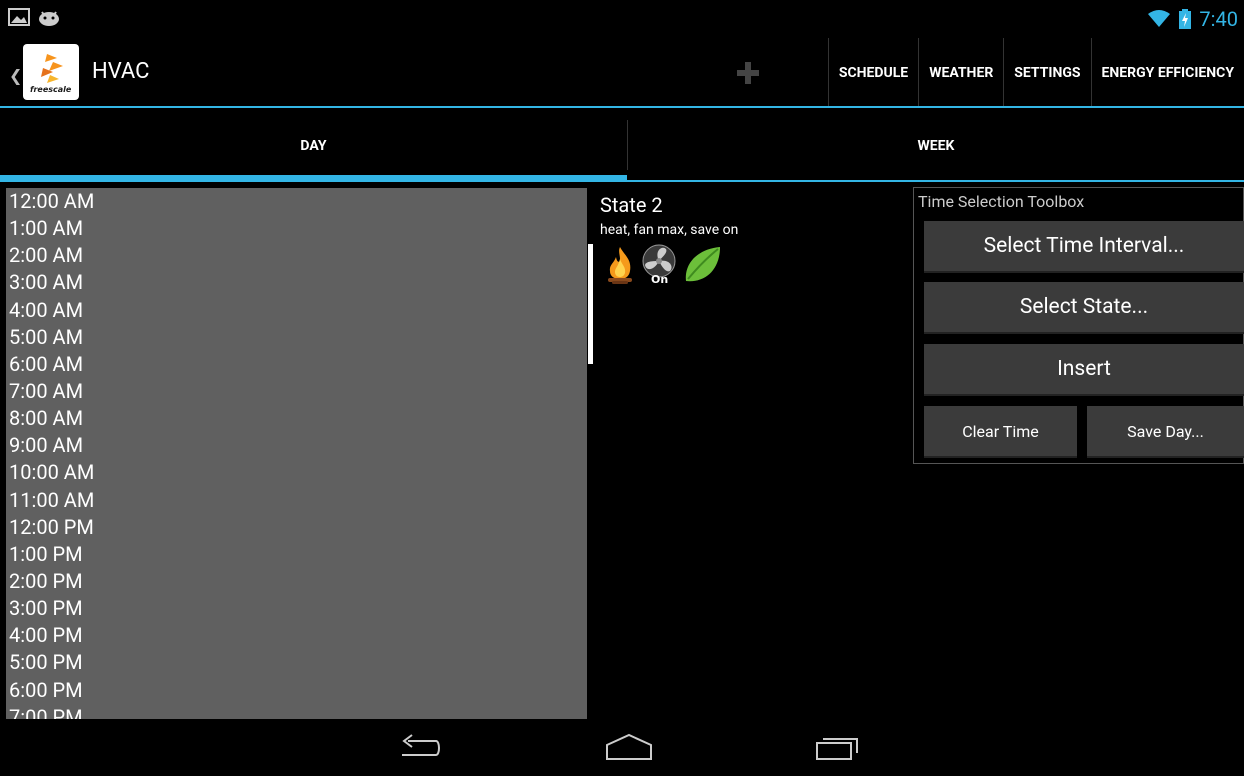 The height and width of the screenshot is (776, 1244). I want to click on time-row-6pm: 6:00 PM, so click(296, 690).